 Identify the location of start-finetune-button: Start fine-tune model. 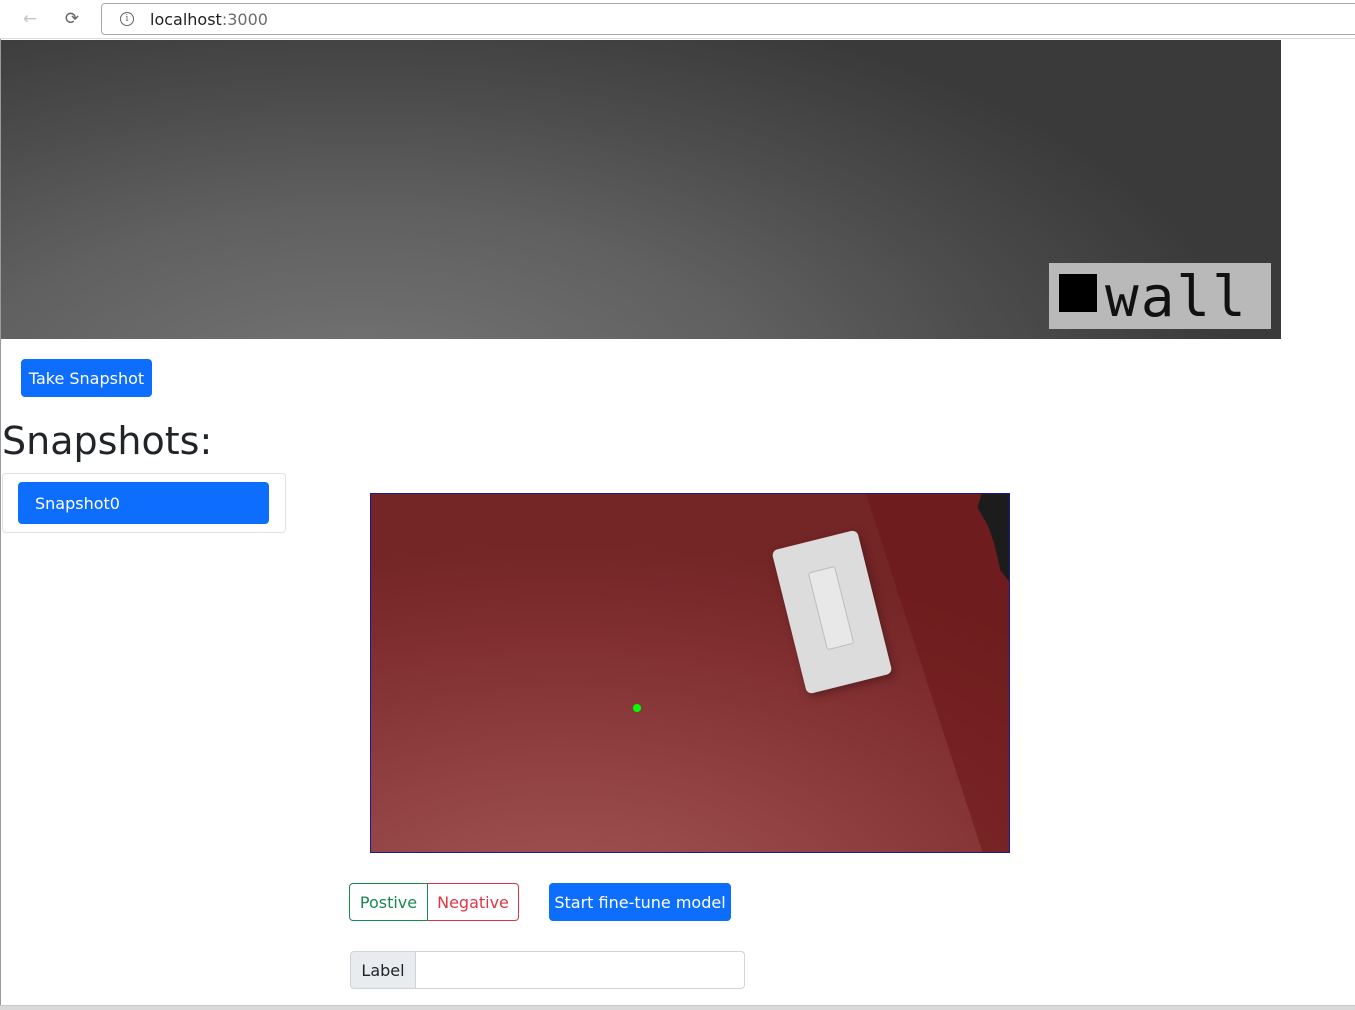
(640, 902).